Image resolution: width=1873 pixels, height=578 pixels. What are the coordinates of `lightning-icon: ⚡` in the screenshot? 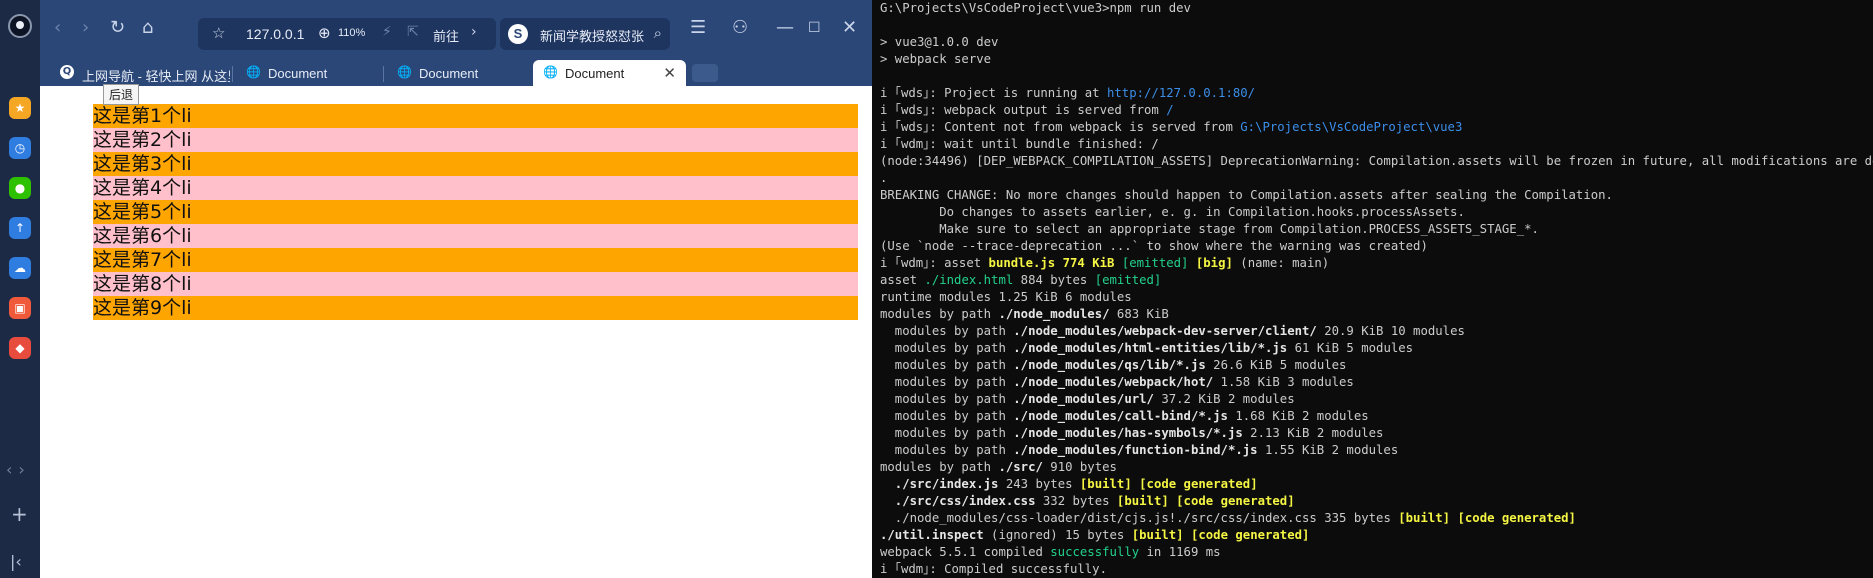 It's located at (387, 32).